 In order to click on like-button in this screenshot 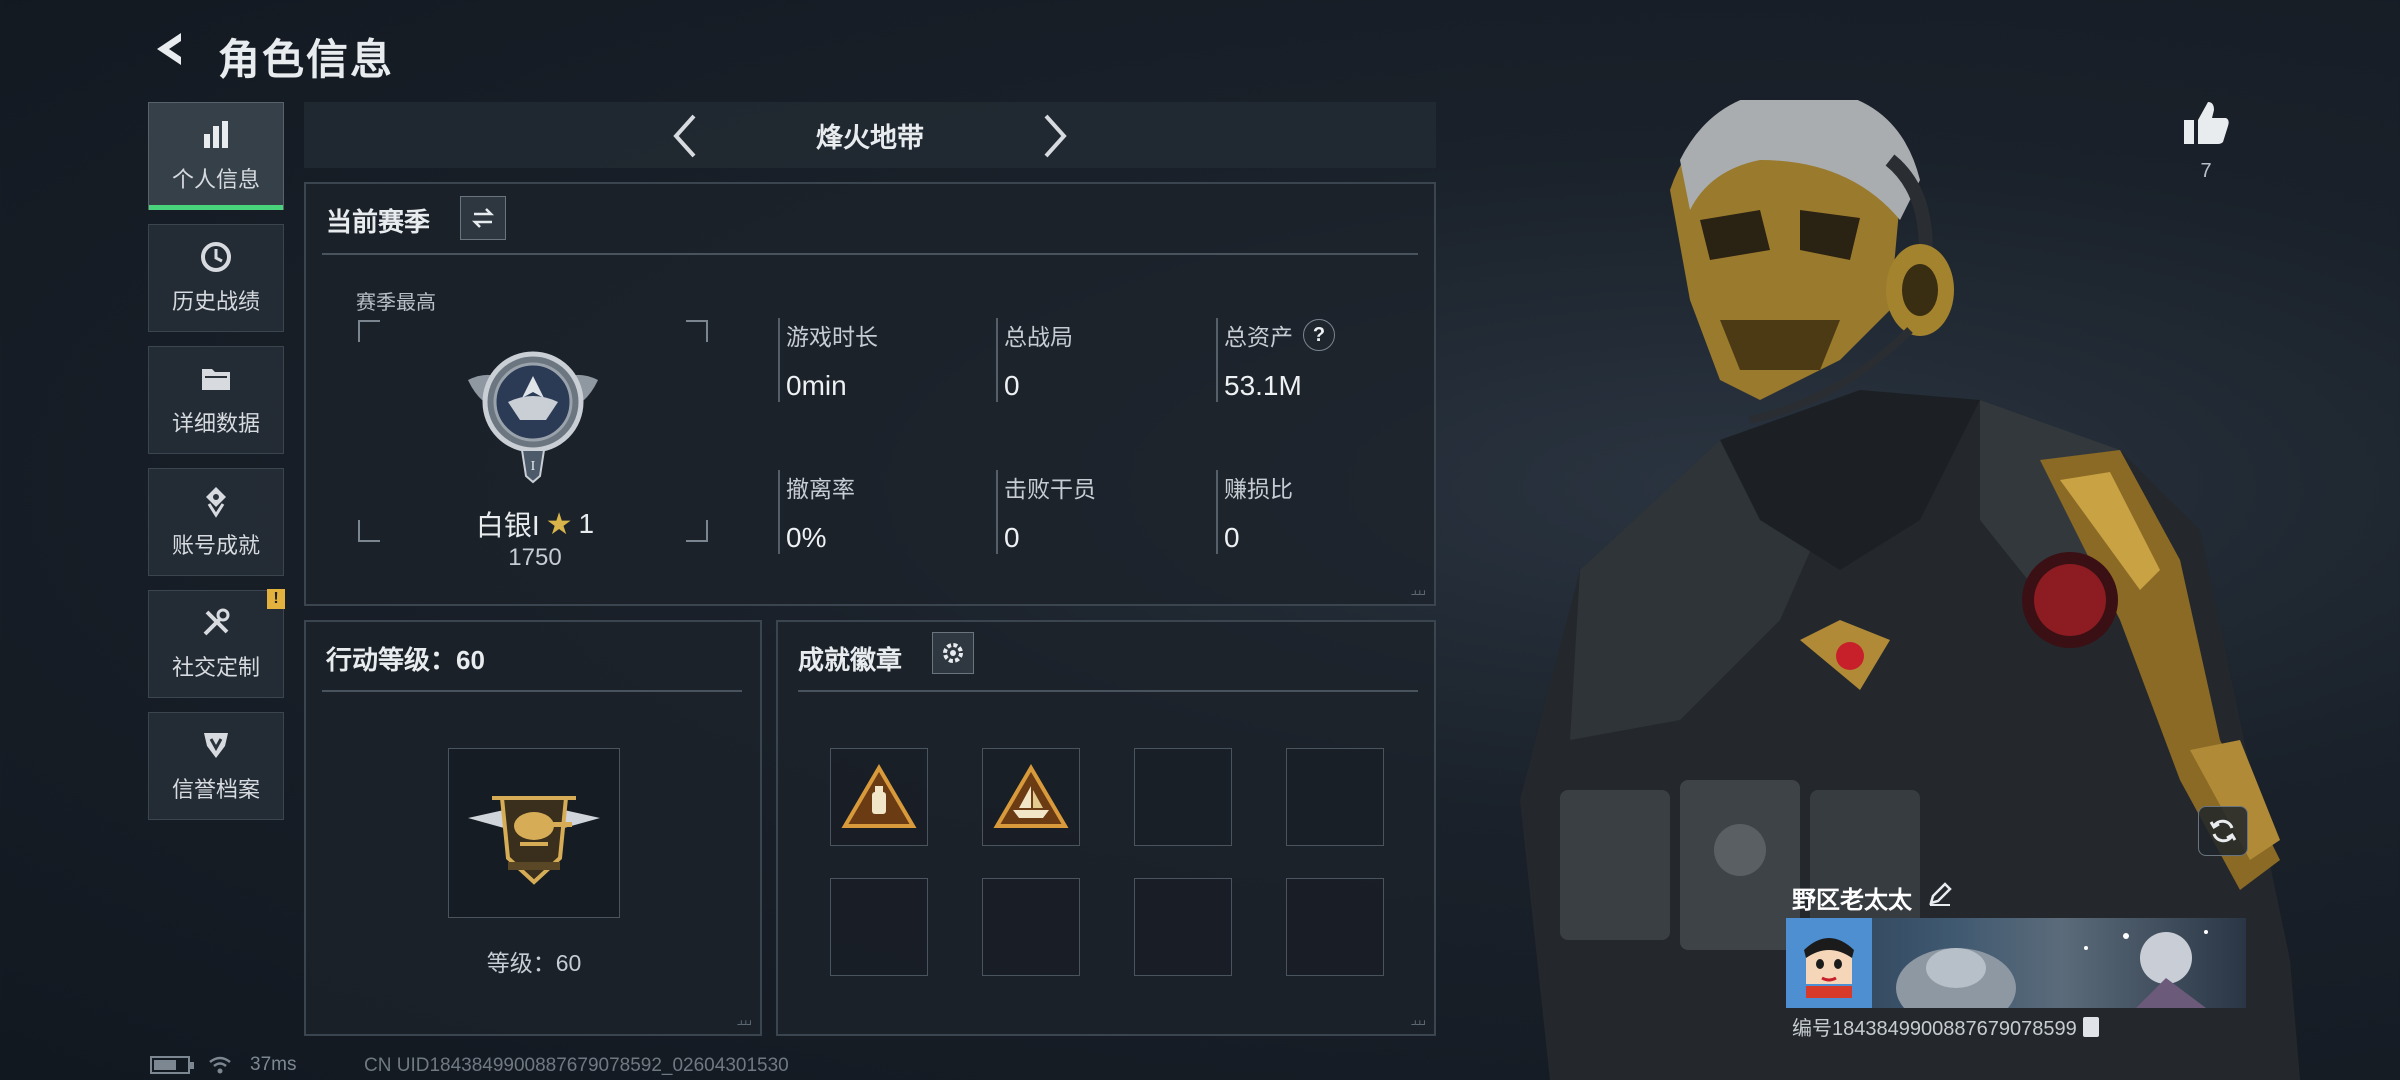, I will do `click(2206, 124)`.